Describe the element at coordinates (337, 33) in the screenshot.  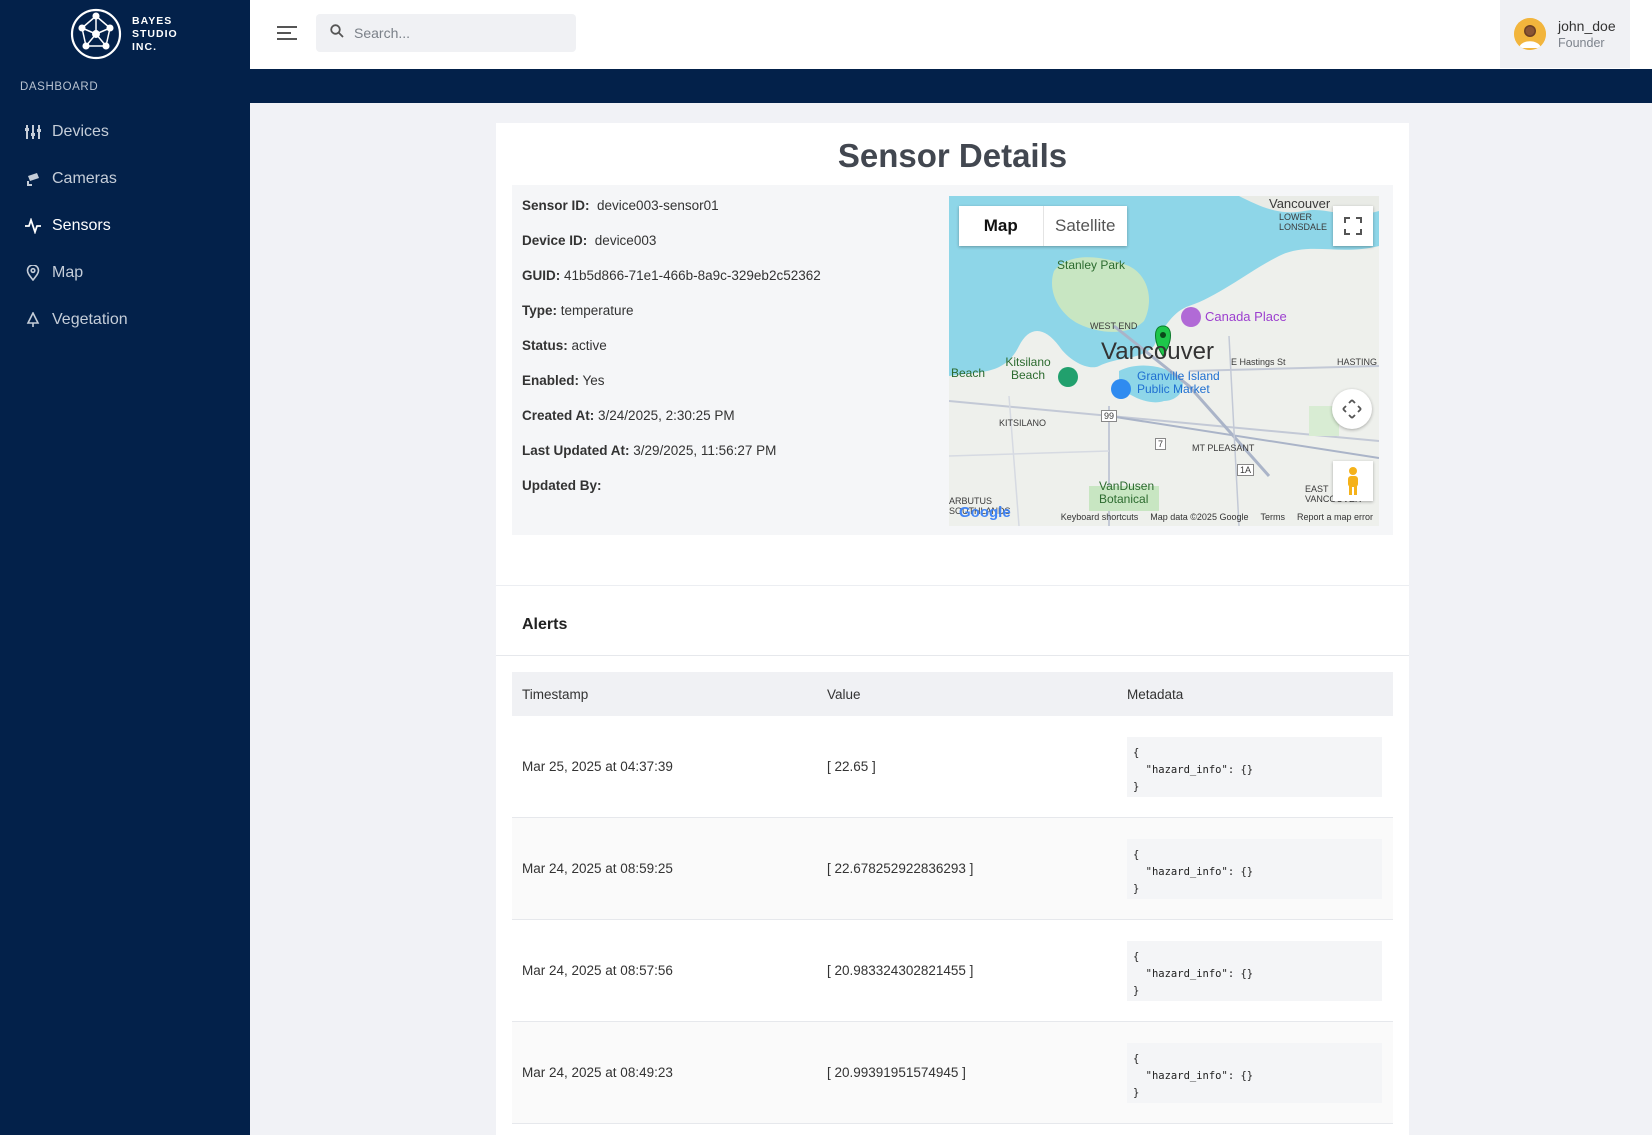
I see `search-icon` at that location.